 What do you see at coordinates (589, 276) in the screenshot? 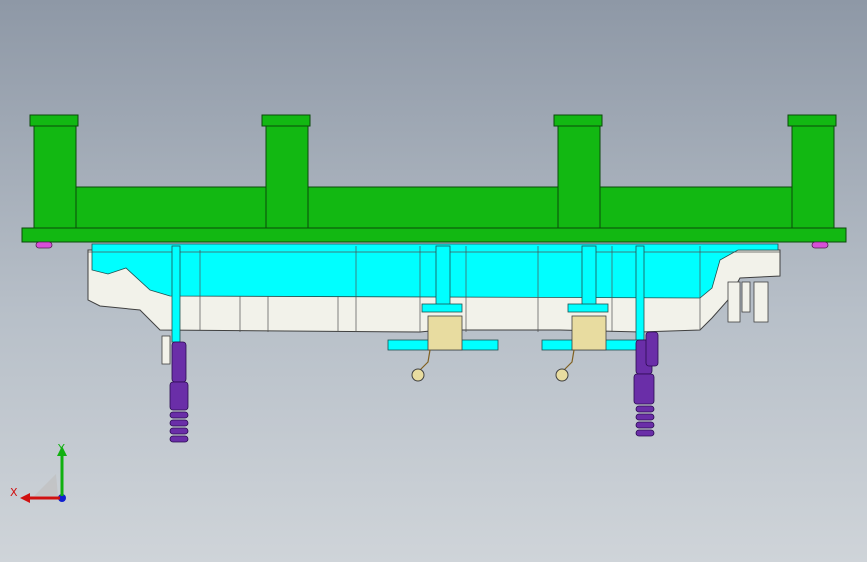
I see `rod-center-1b` at bounding box center [589, 276].